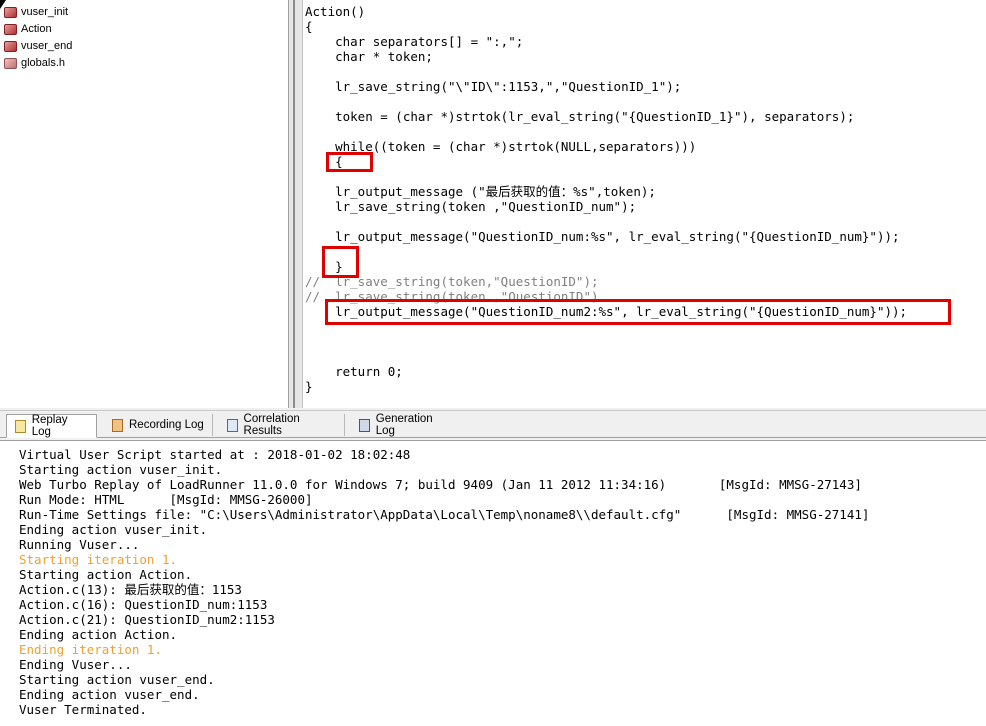 This screenshot has height=726, width=986. I want to click on replay-log-icon, so click(20, 426).